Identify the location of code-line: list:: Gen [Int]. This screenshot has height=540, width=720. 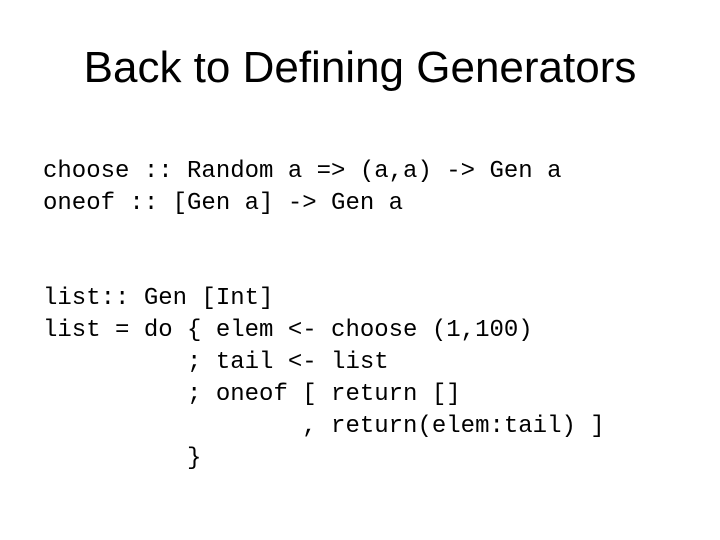
(158, 298).